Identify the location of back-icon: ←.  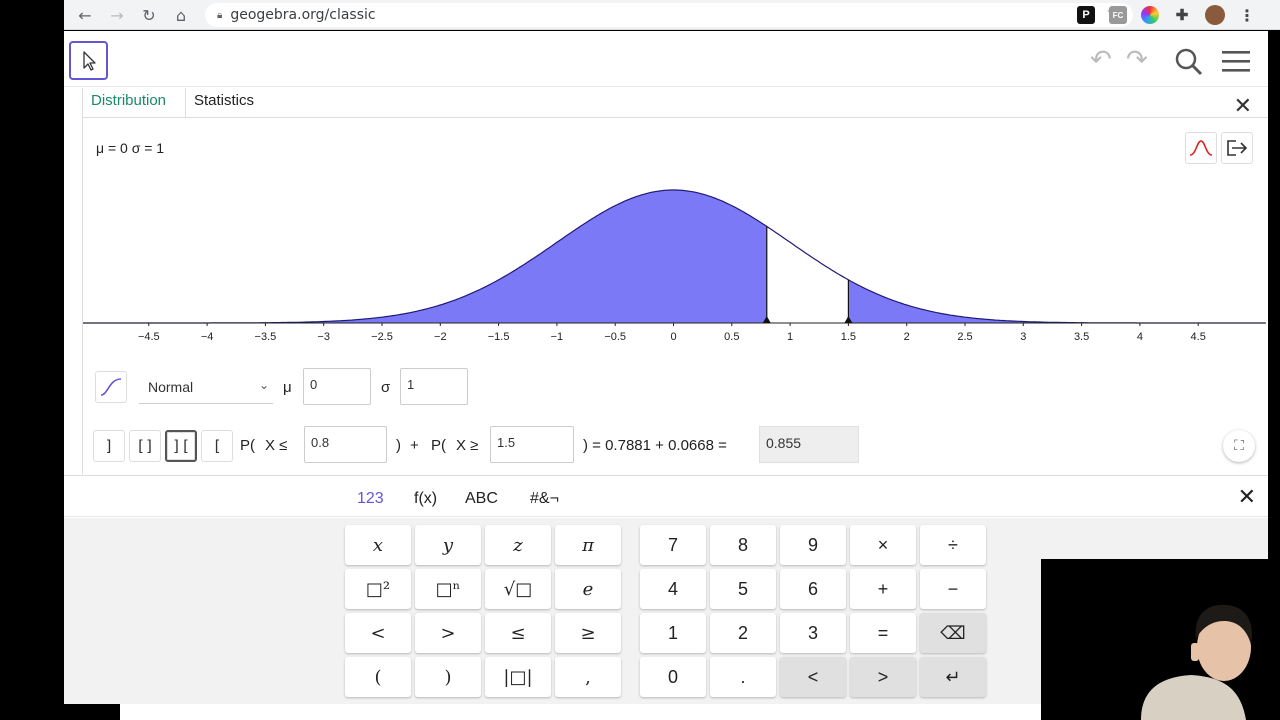
(85, 15).